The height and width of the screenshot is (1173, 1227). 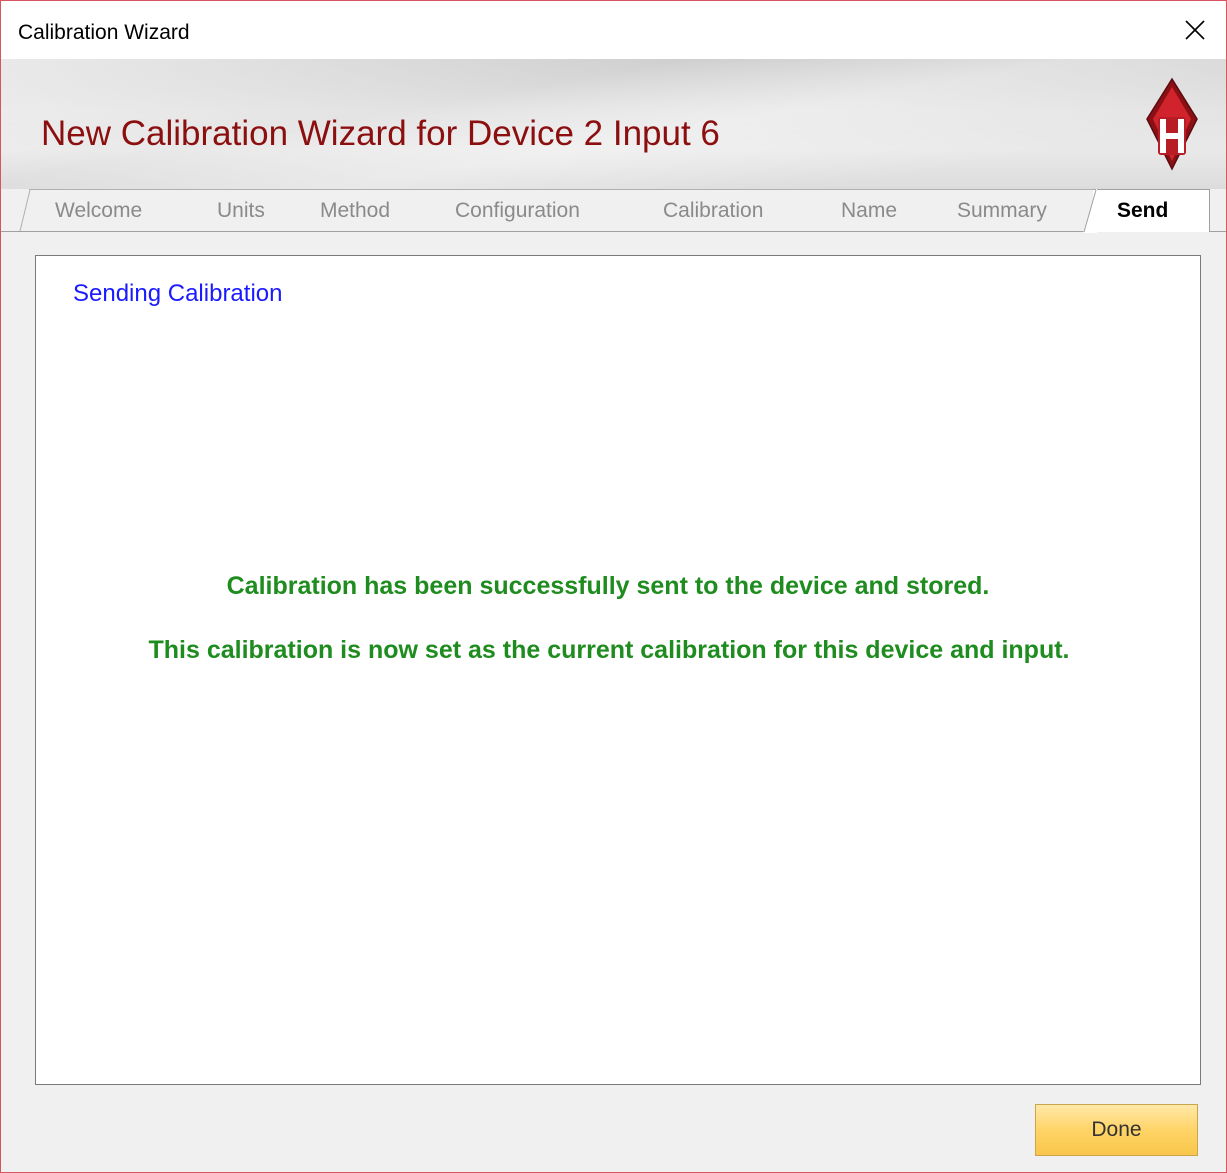 I want to click on tab-configuration: Configuration, so click(x=545, y=210).